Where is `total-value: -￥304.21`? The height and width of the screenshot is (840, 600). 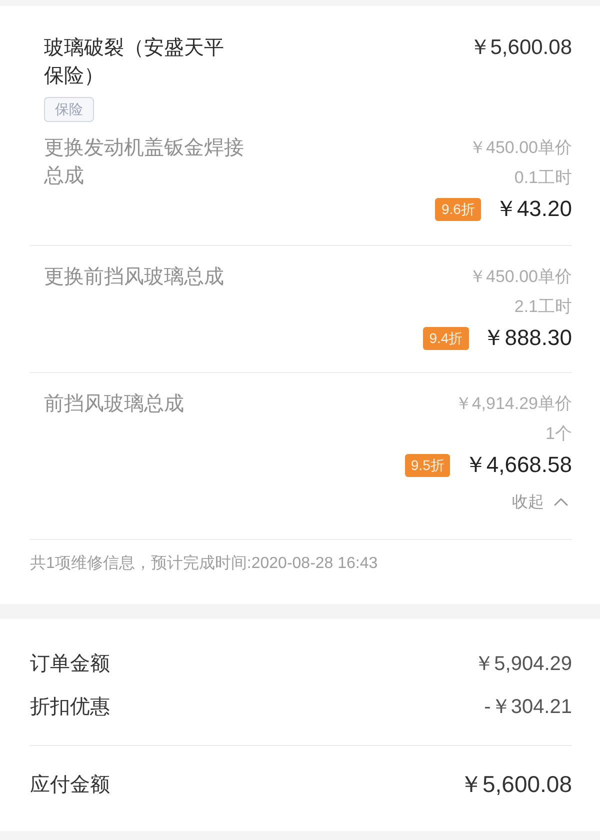 total-value: -￥304.21 is located at coordinates (528, 707).